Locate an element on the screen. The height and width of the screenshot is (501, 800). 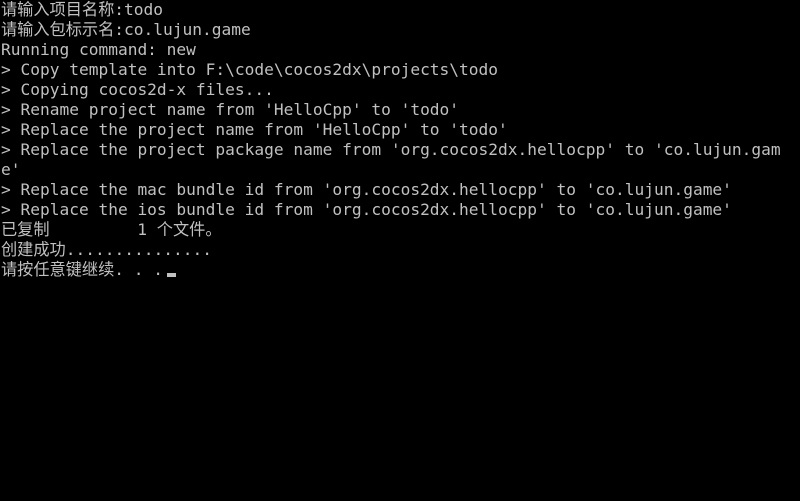
console-line-replace-package-name-wrap: e' is located at coordinates (11, 169).